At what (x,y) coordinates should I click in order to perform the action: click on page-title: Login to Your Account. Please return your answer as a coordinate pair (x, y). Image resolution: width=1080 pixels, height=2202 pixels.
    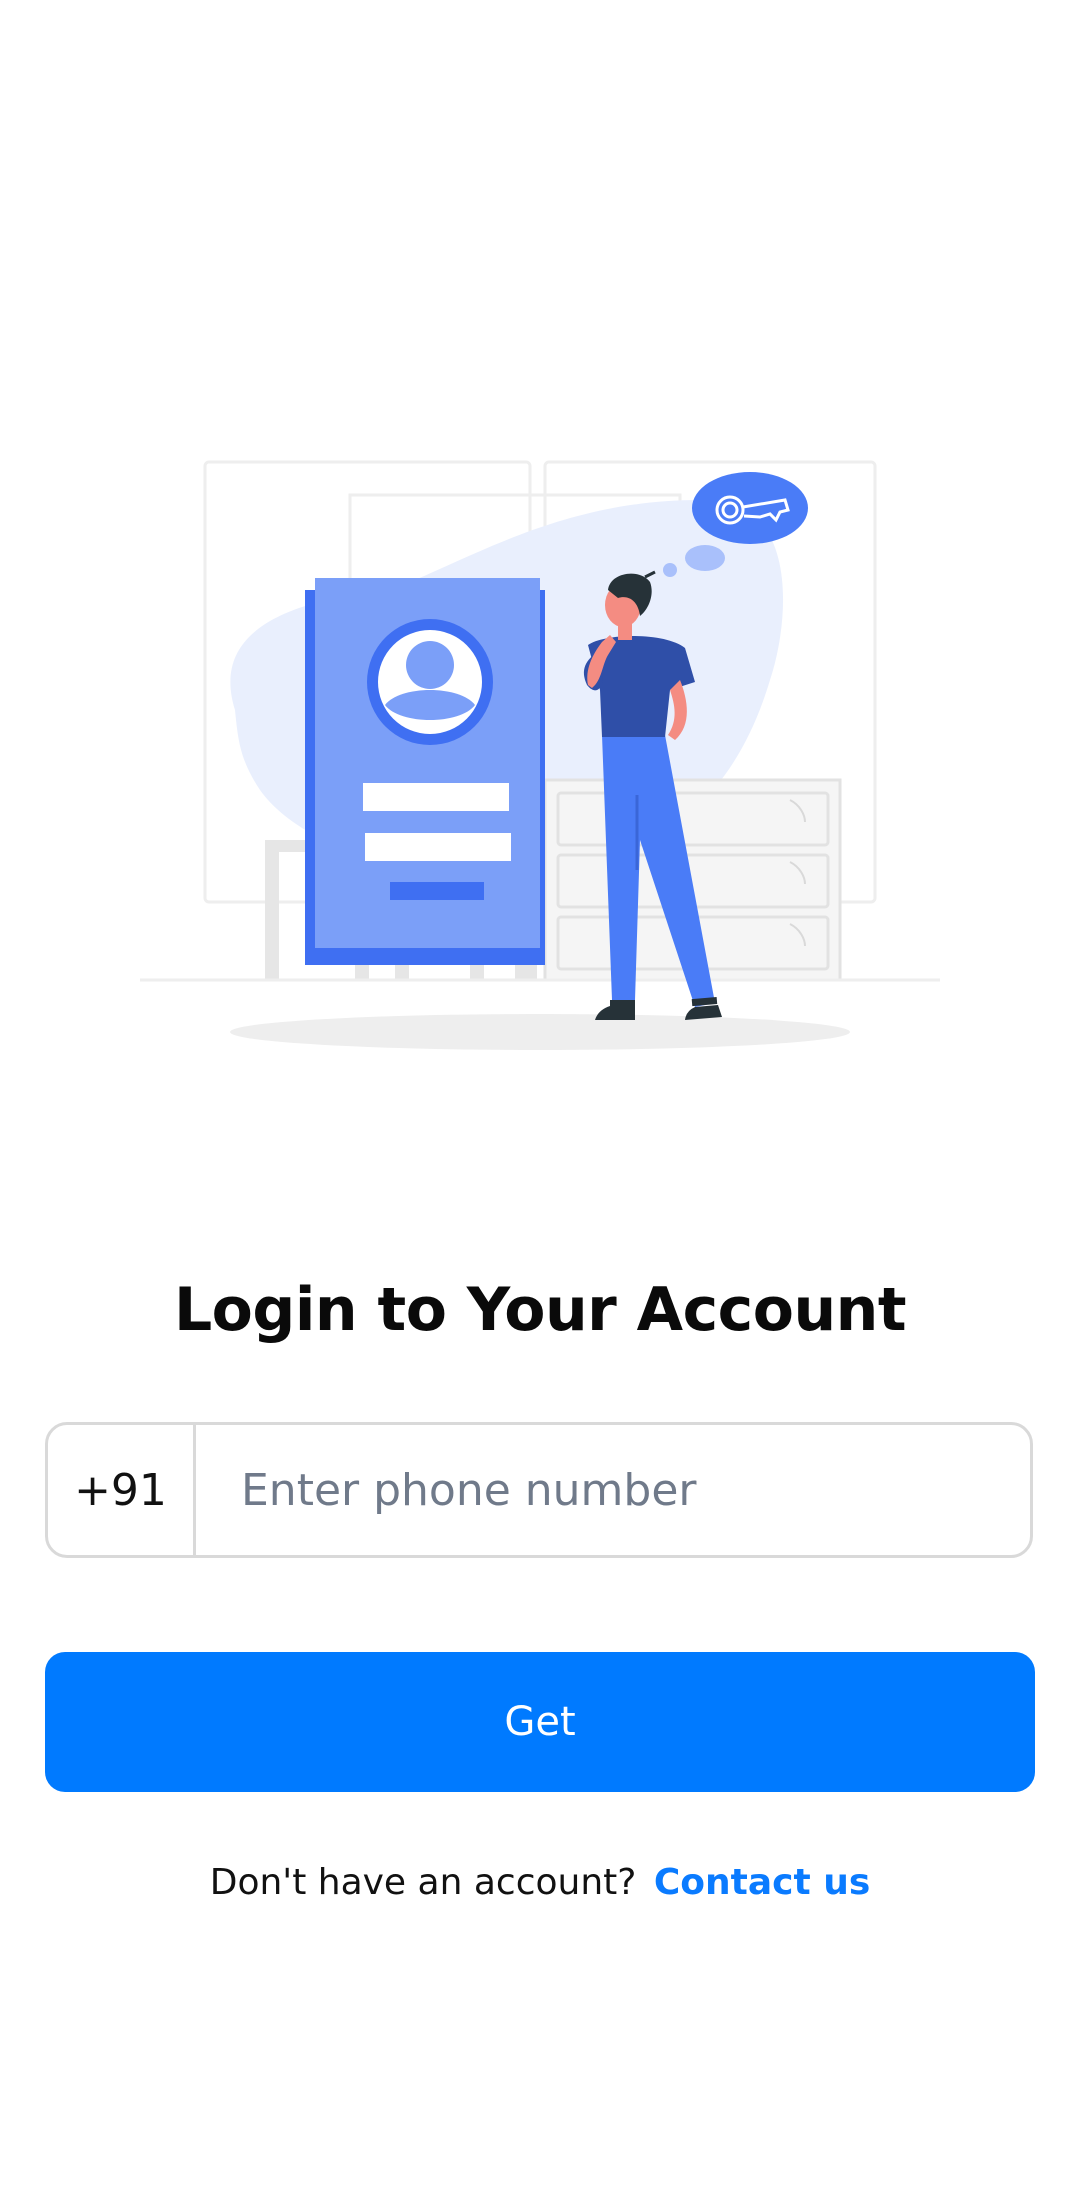
    Looking at the image, I should click on (540, 1310).